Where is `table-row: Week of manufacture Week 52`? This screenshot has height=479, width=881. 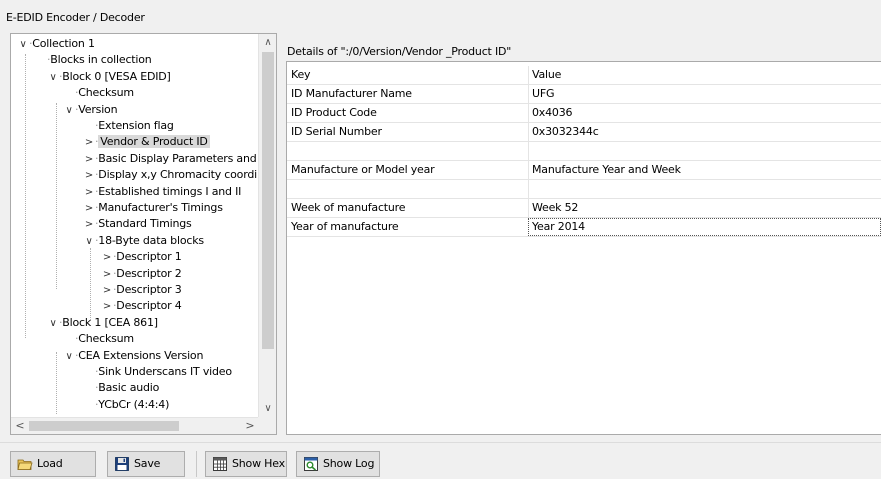 table-row: Week of manufacture Week 52 is located at coordinates (584, 208).